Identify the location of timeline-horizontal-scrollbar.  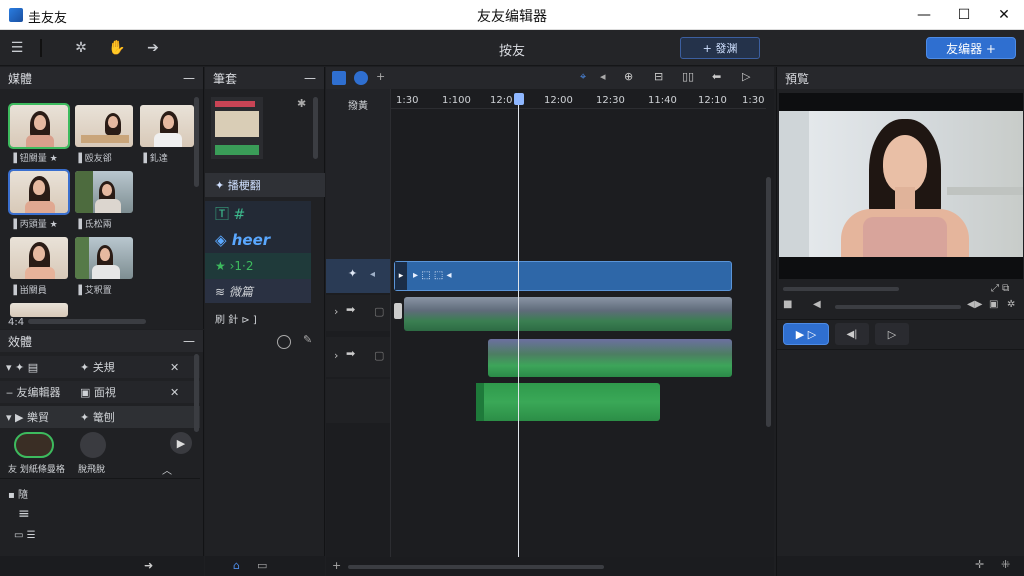
(476, 567).